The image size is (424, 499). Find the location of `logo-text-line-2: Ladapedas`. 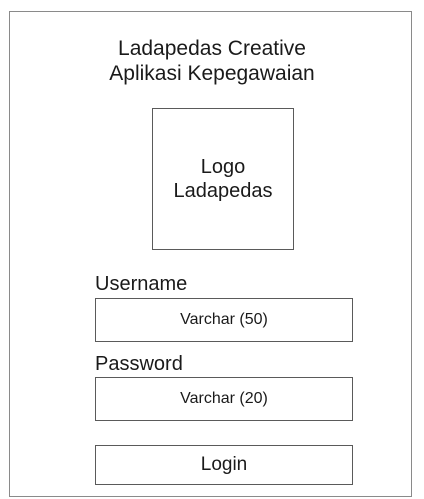

logo-text-line-2: Ladapedas is located at coordinates (223, 191).